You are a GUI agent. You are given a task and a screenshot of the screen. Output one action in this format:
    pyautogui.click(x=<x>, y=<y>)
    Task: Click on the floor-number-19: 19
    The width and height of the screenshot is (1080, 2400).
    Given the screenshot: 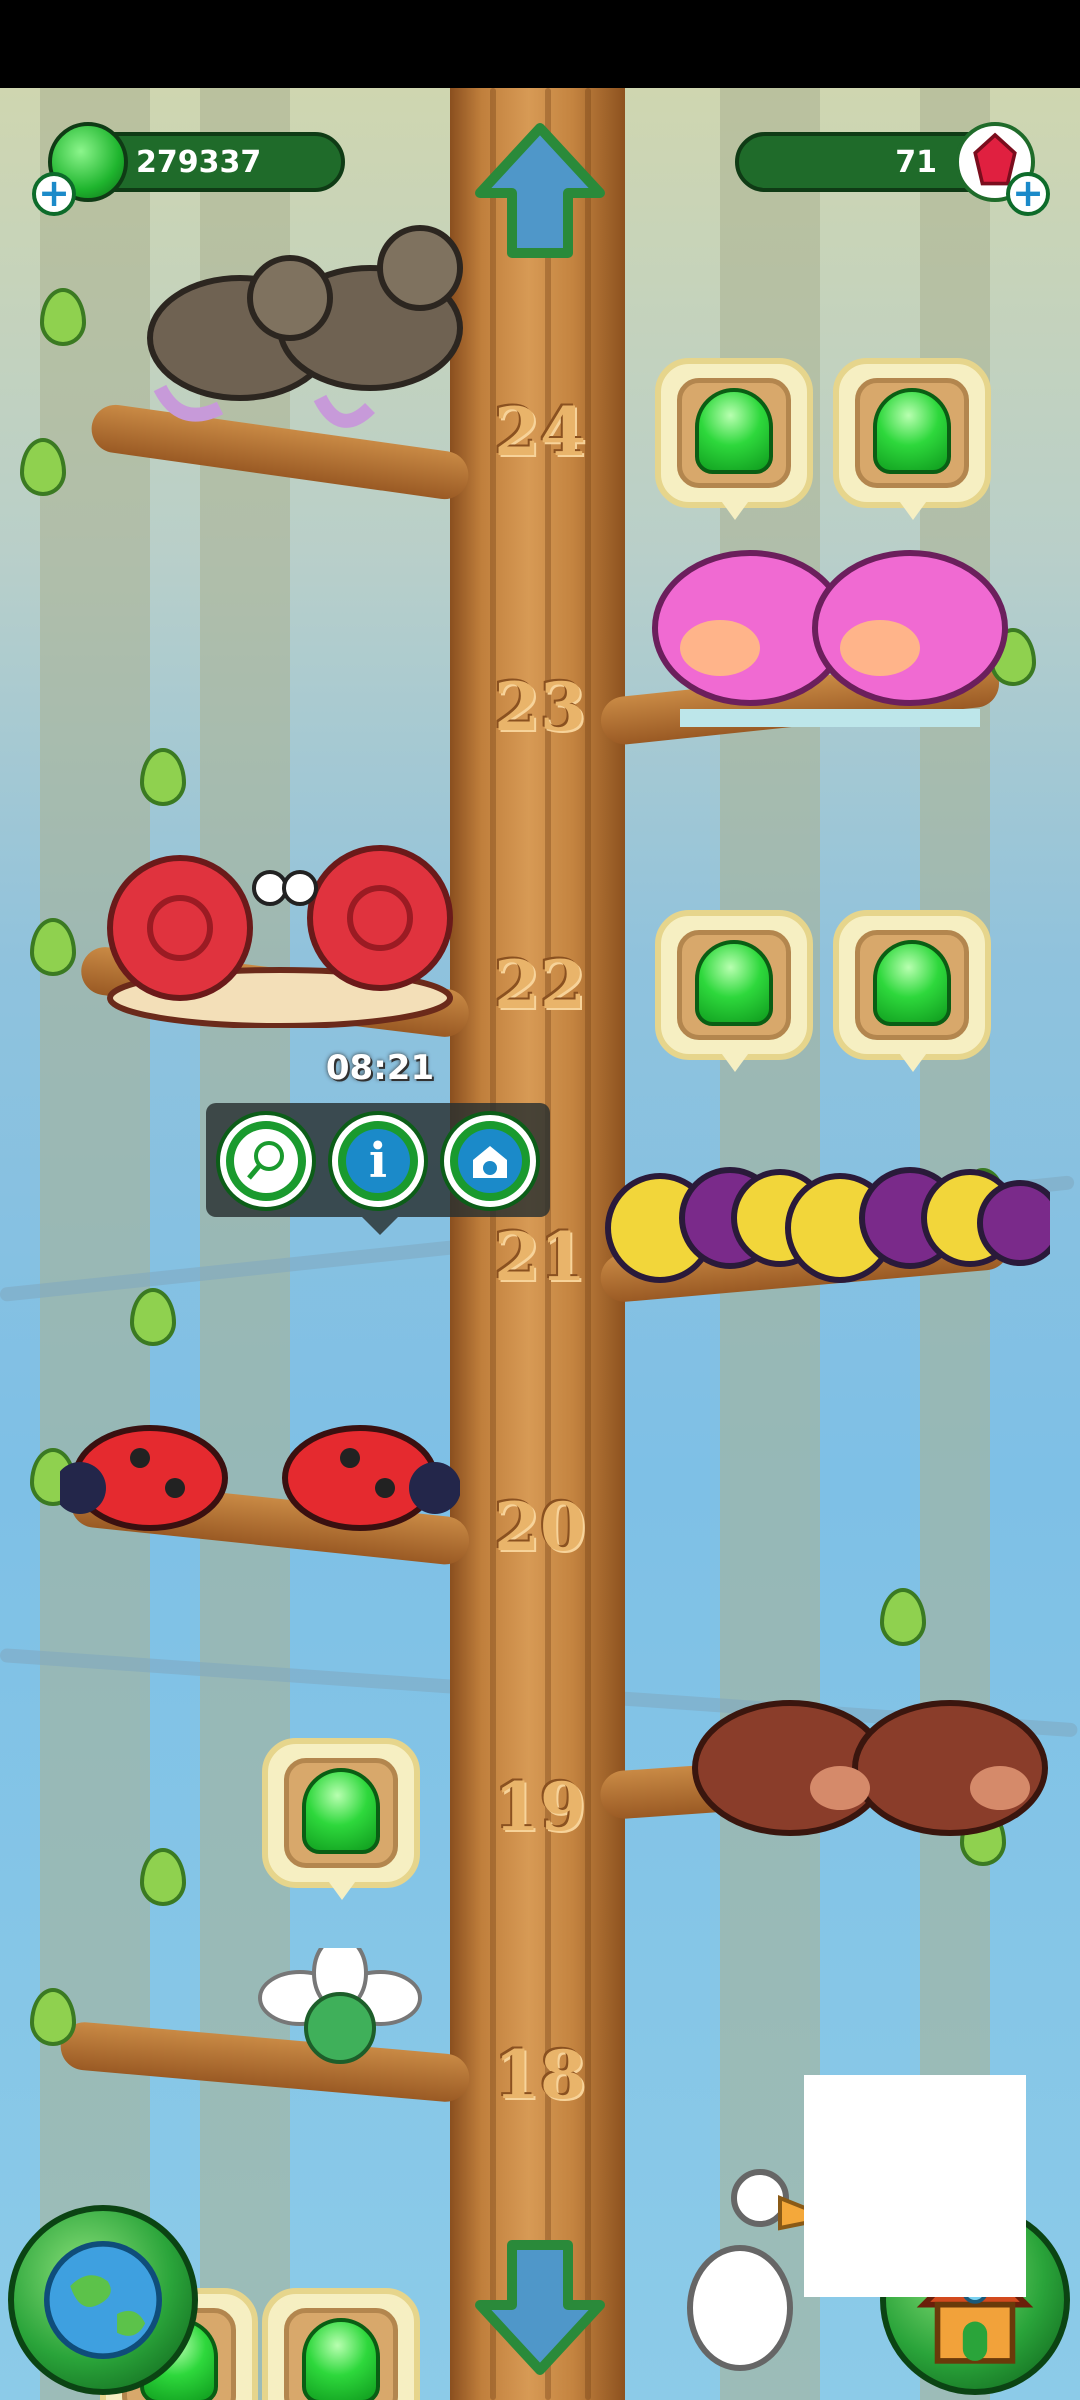 What is the action you would take?
    pyautogui.click(x=540, y=1807)
    